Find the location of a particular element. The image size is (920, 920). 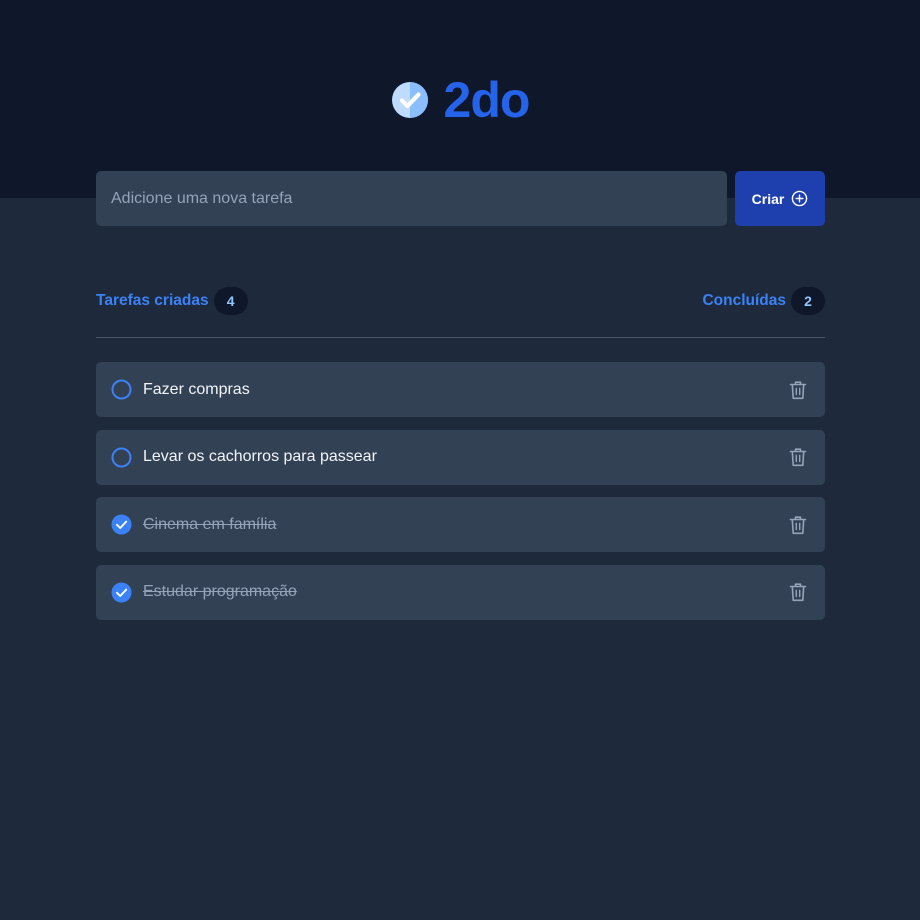

plus-circle-icon is located at coordinates (800, 198).